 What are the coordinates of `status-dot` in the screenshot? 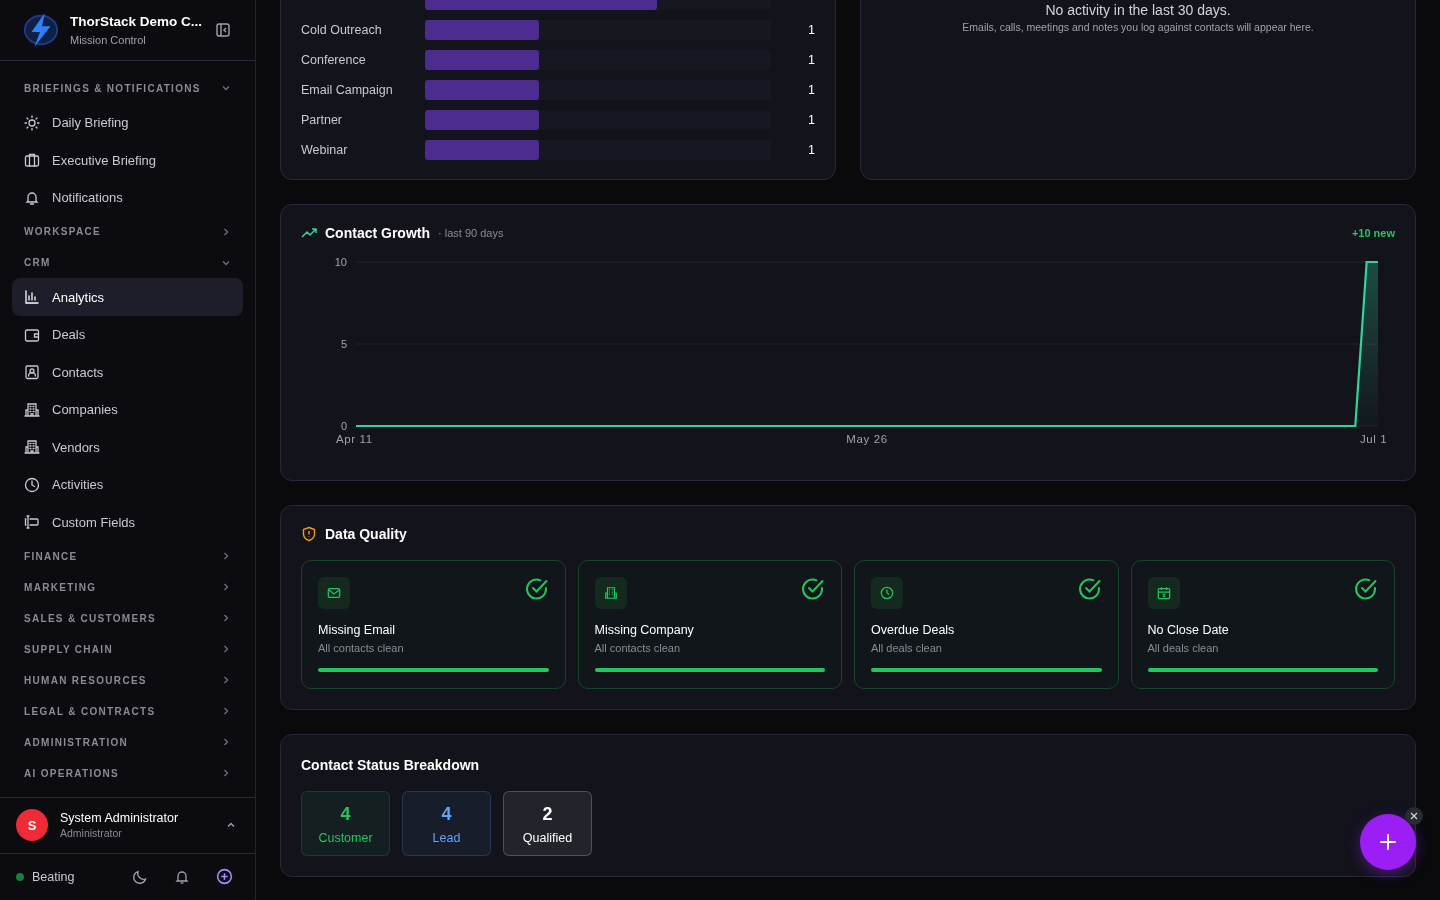 It's located at (20, 876).